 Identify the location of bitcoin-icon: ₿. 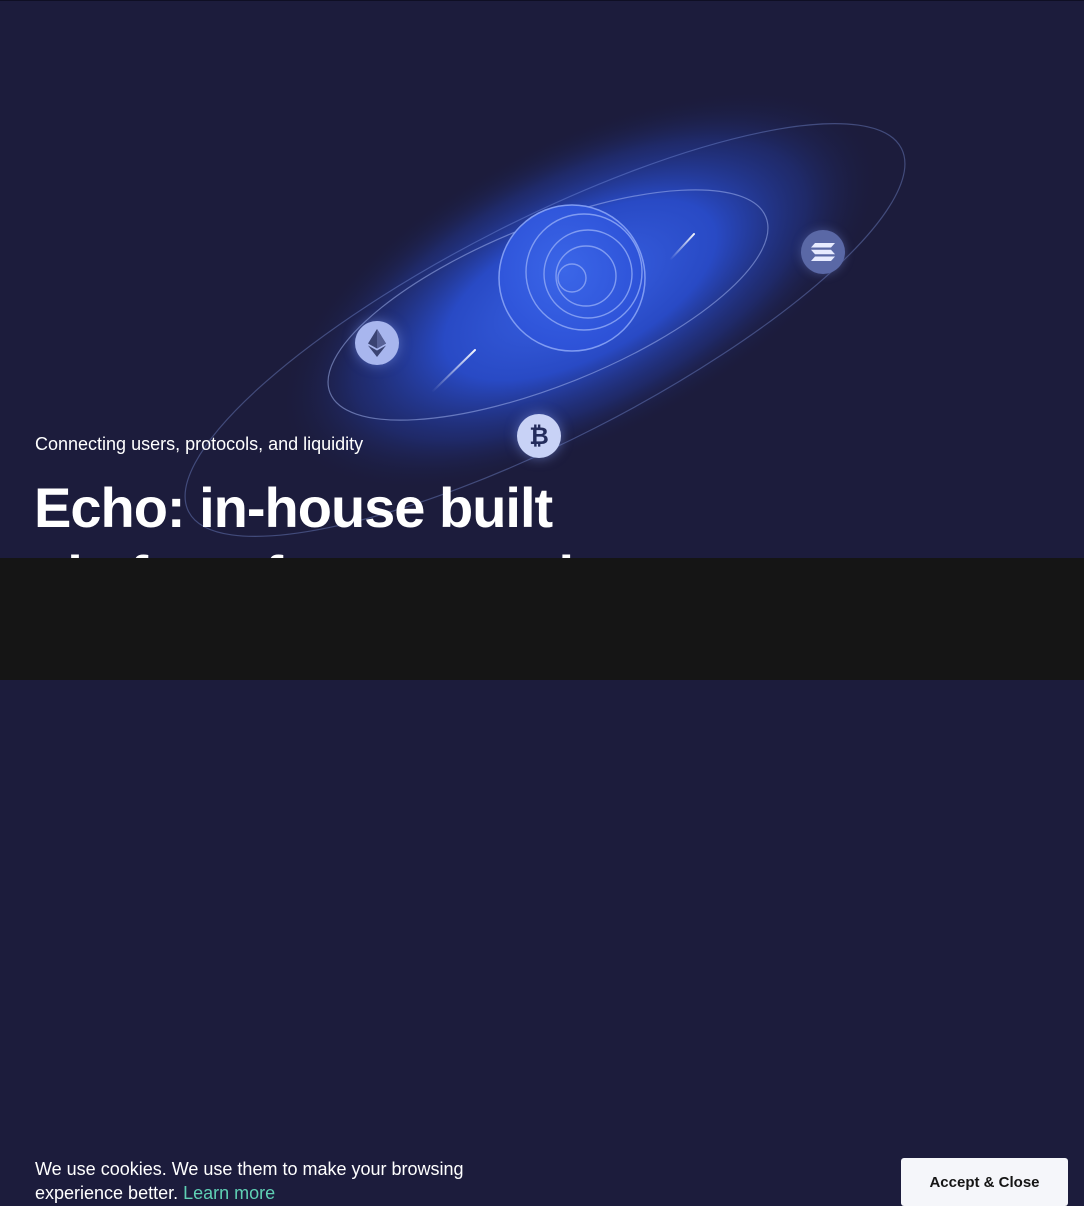
(539, 435).